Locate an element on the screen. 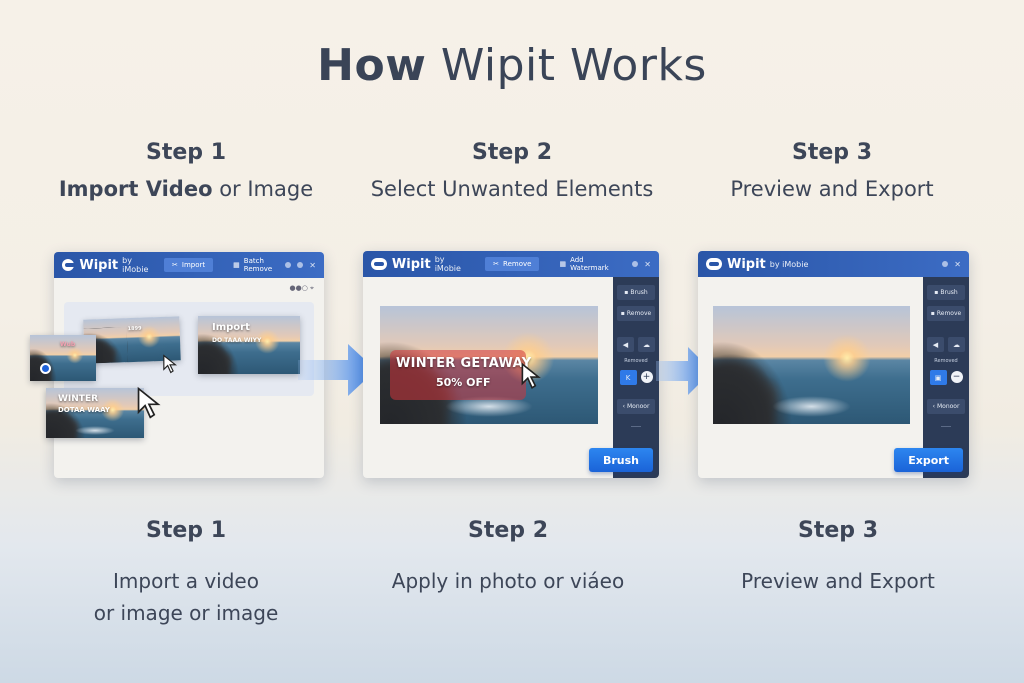 The width and height of the screenshot is (1024, 683). title-how: How is located at coordinates (372, 65).